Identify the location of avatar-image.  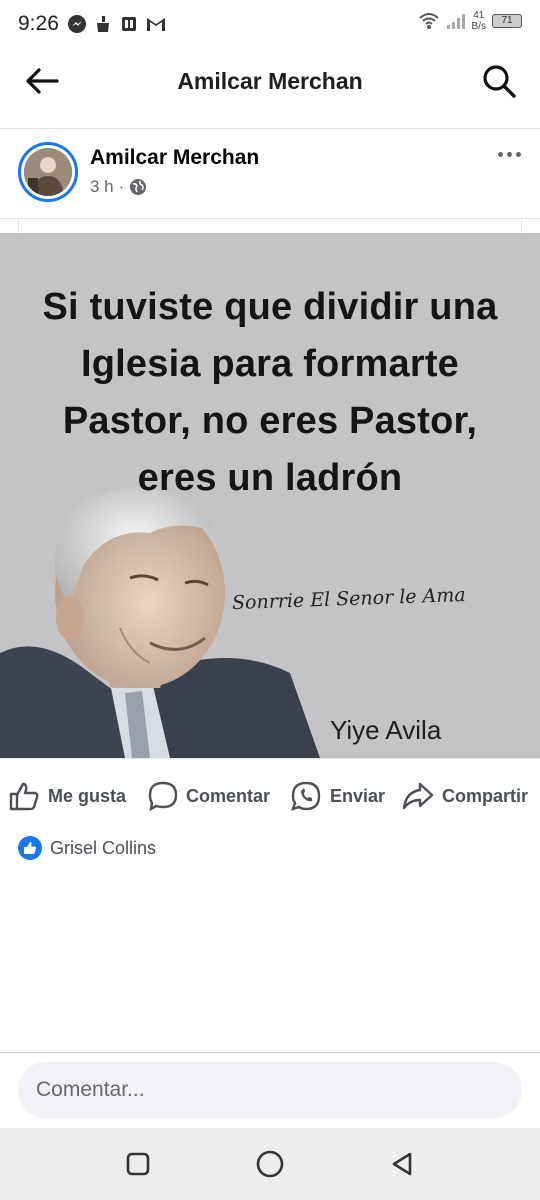
(48, 172).